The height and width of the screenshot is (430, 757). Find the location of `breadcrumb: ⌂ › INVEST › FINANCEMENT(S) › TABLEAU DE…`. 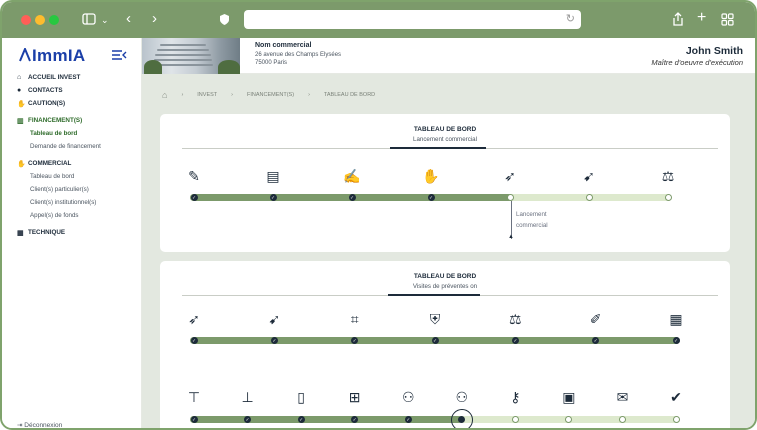

breadcrumb: ⌂ › INVEST › FINANCEMENT(S) › TABLEAU DE… is located at coordinates (275, 95).